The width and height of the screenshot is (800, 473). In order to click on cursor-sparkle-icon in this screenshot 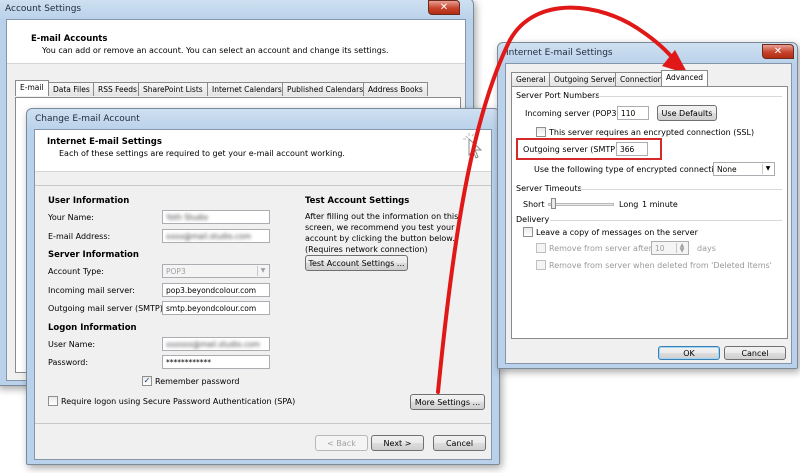, I will do `click(475, 148)`.